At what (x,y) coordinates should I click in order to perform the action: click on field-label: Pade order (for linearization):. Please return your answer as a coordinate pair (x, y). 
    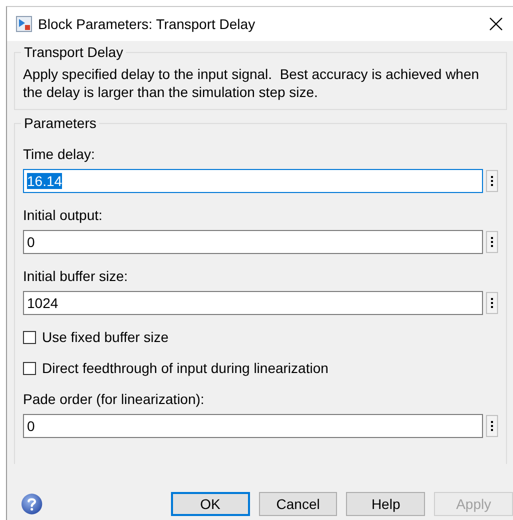
    Looking at the image, I should click on (114, 399).